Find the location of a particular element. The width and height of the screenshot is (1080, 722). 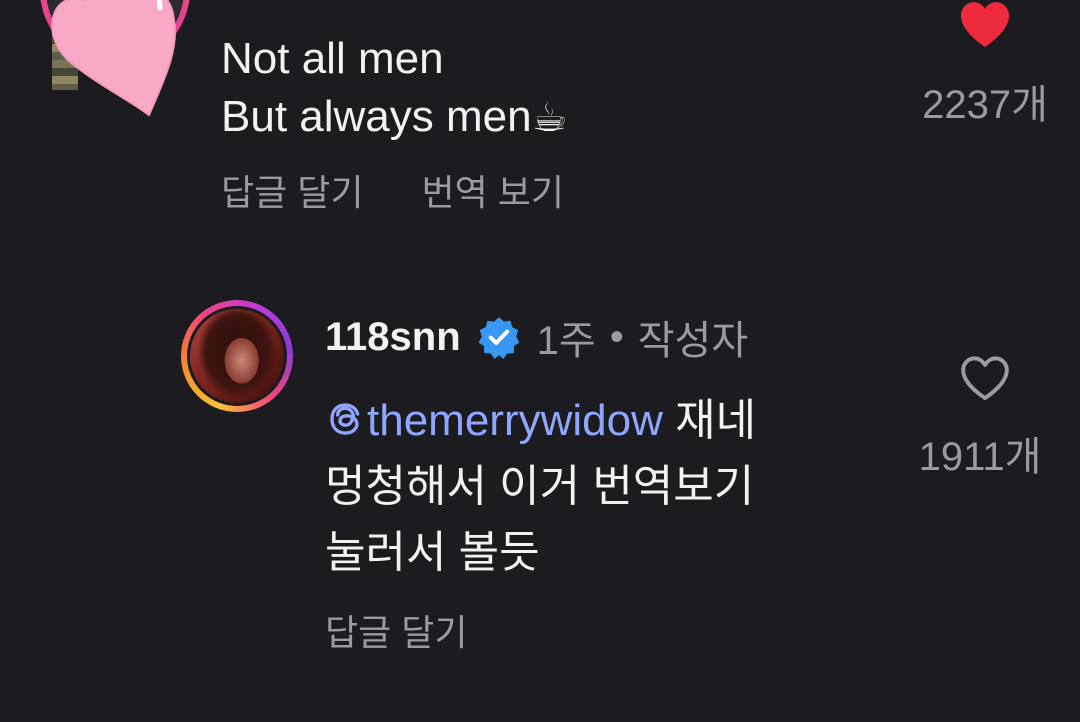

mention-link: themerrywidow is located at coordinates (494, 420).